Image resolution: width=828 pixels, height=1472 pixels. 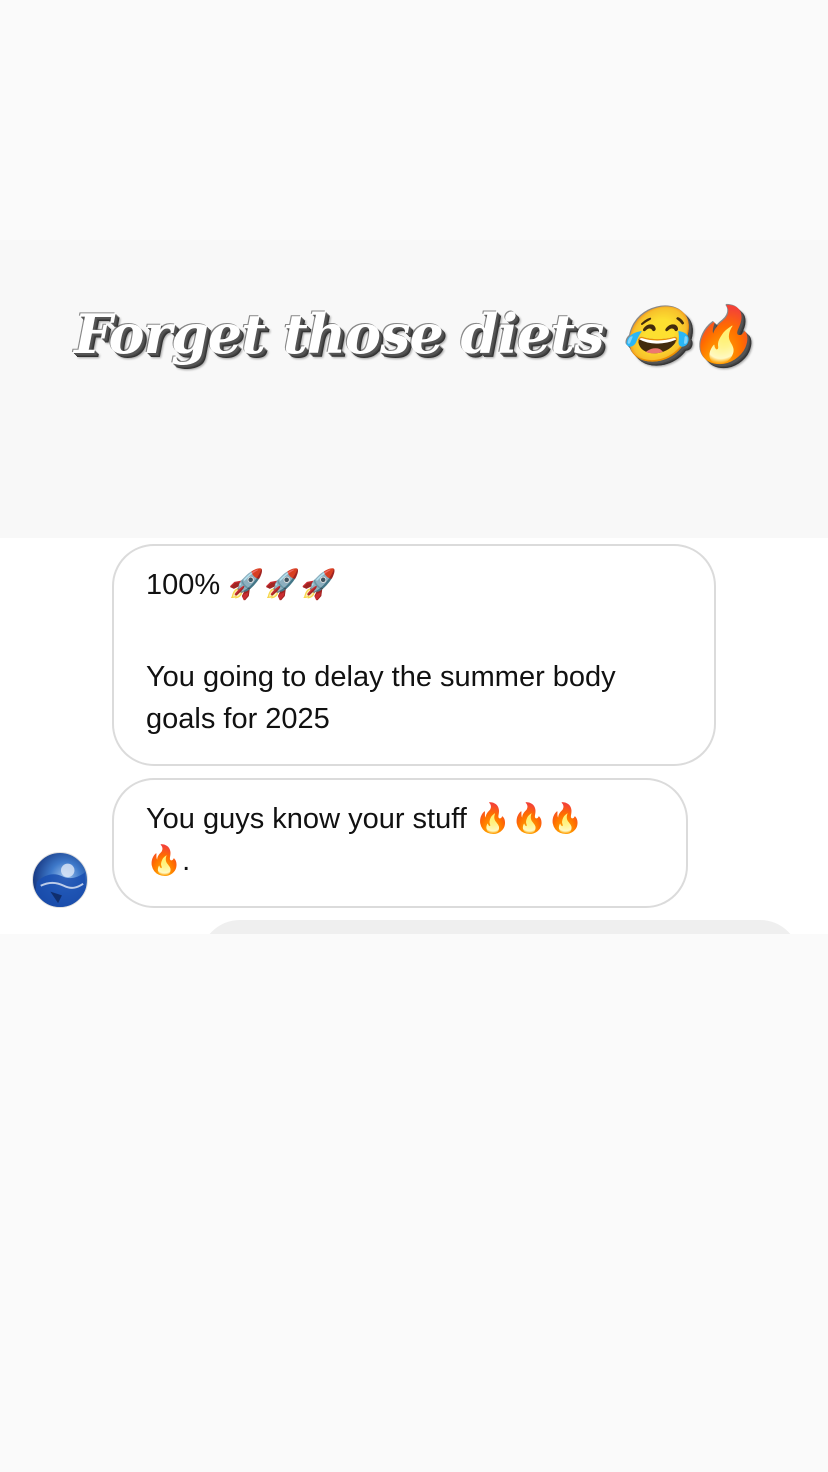 What do you see at coordinates (238, 719) in the screenshot?
I see `message-text: goals for 2025` at bounding box center [238, 719].